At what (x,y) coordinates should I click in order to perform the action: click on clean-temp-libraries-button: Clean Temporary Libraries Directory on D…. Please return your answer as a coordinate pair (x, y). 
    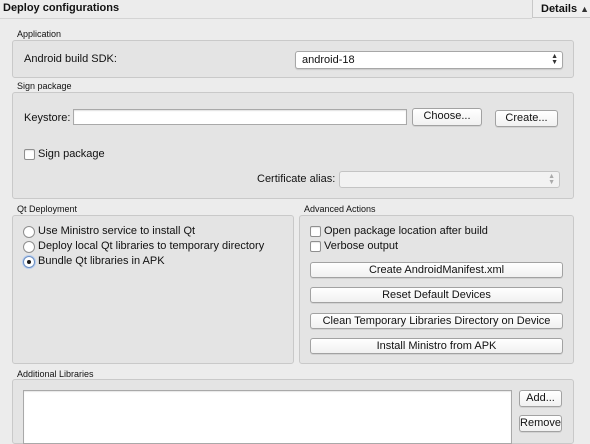
    Looking at the image, I should click on (436, 321).